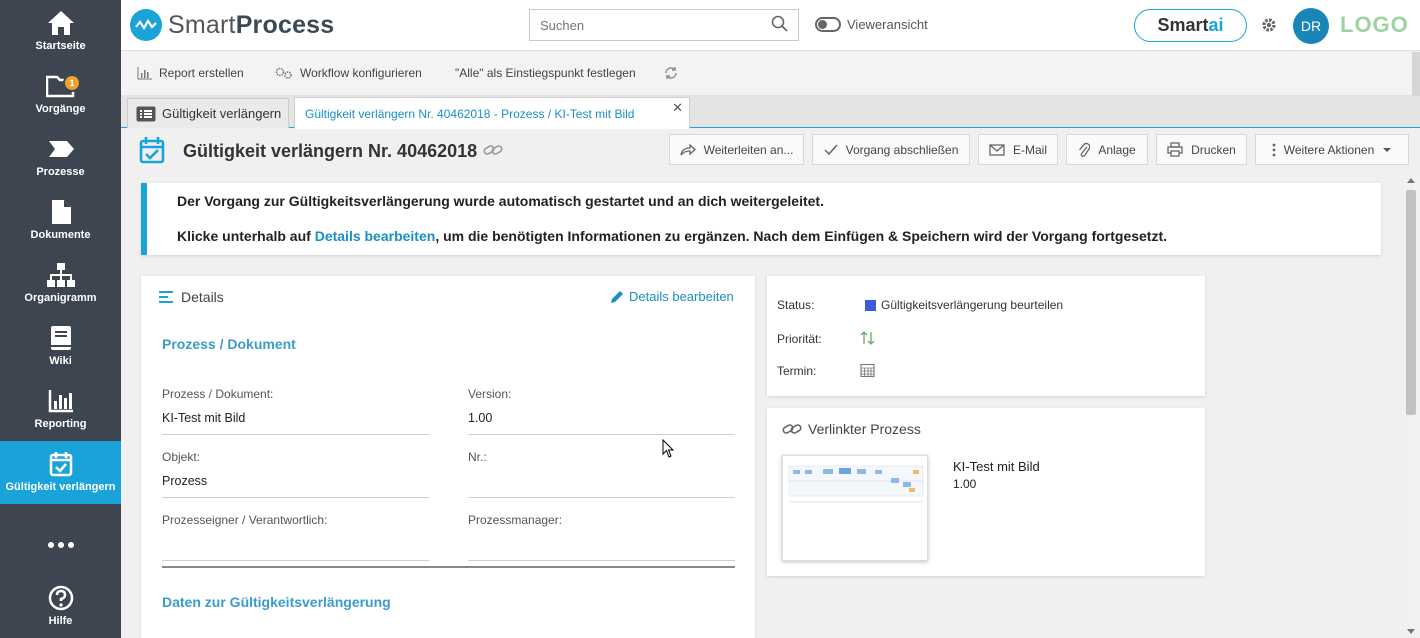 Image resolution: width=1420 pixels, height=638 pixels. I want to click on status-label: Status:, so click(796, 305).